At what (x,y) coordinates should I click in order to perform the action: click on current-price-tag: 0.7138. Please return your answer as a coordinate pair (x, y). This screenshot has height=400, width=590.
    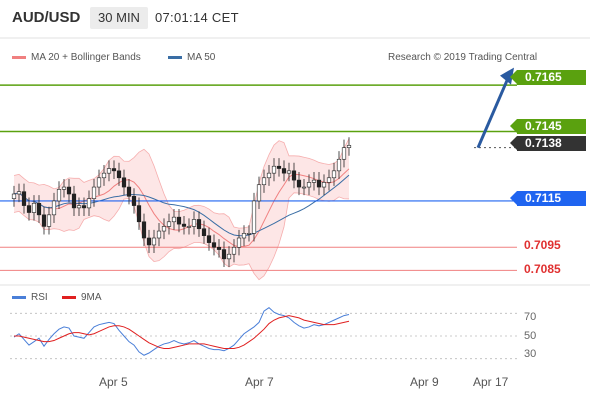
    Looking at the image, I should click on (548, 143).